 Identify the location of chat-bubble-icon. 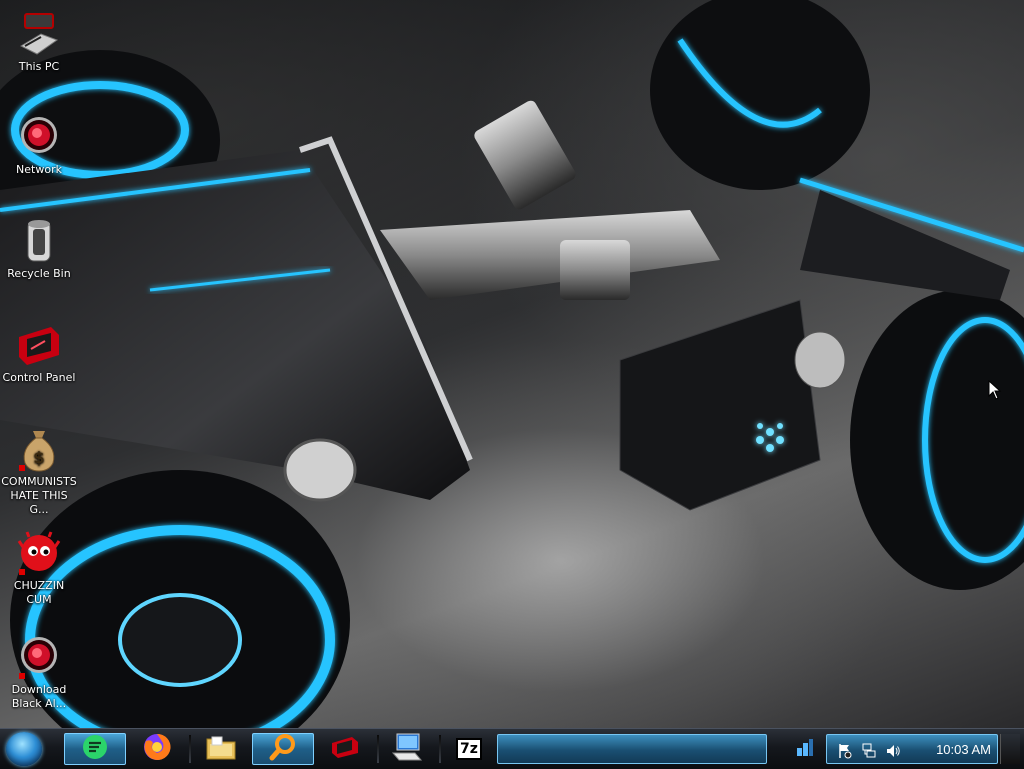
(95, 749).